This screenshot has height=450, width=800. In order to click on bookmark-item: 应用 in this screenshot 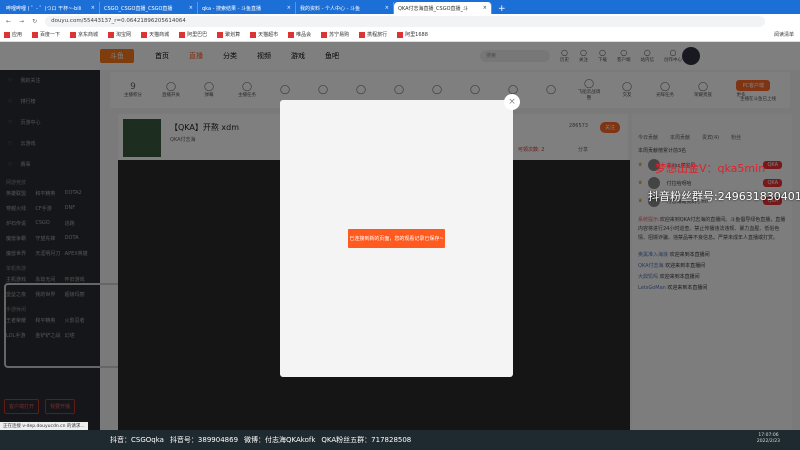, I will do `click(13, 34)`.